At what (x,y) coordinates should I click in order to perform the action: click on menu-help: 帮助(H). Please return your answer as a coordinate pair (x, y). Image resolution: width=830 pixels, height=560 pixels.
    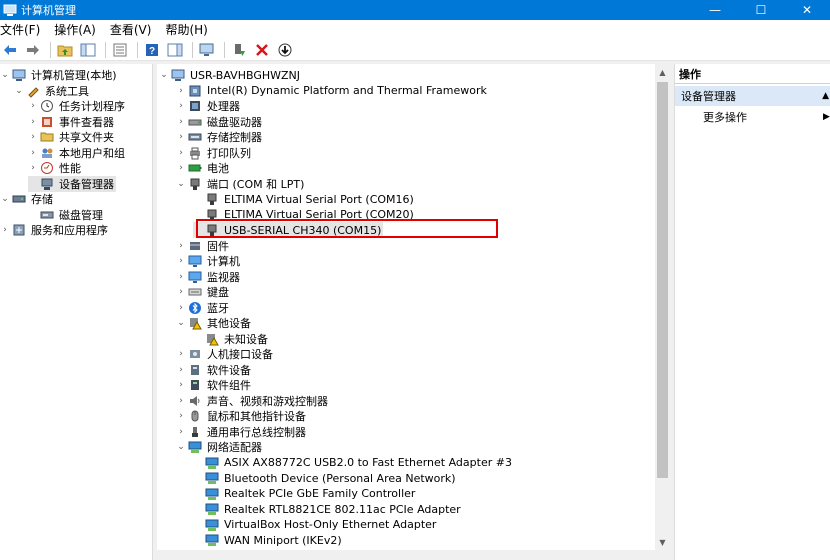
    Looking at the image, I should click on (189, 29).